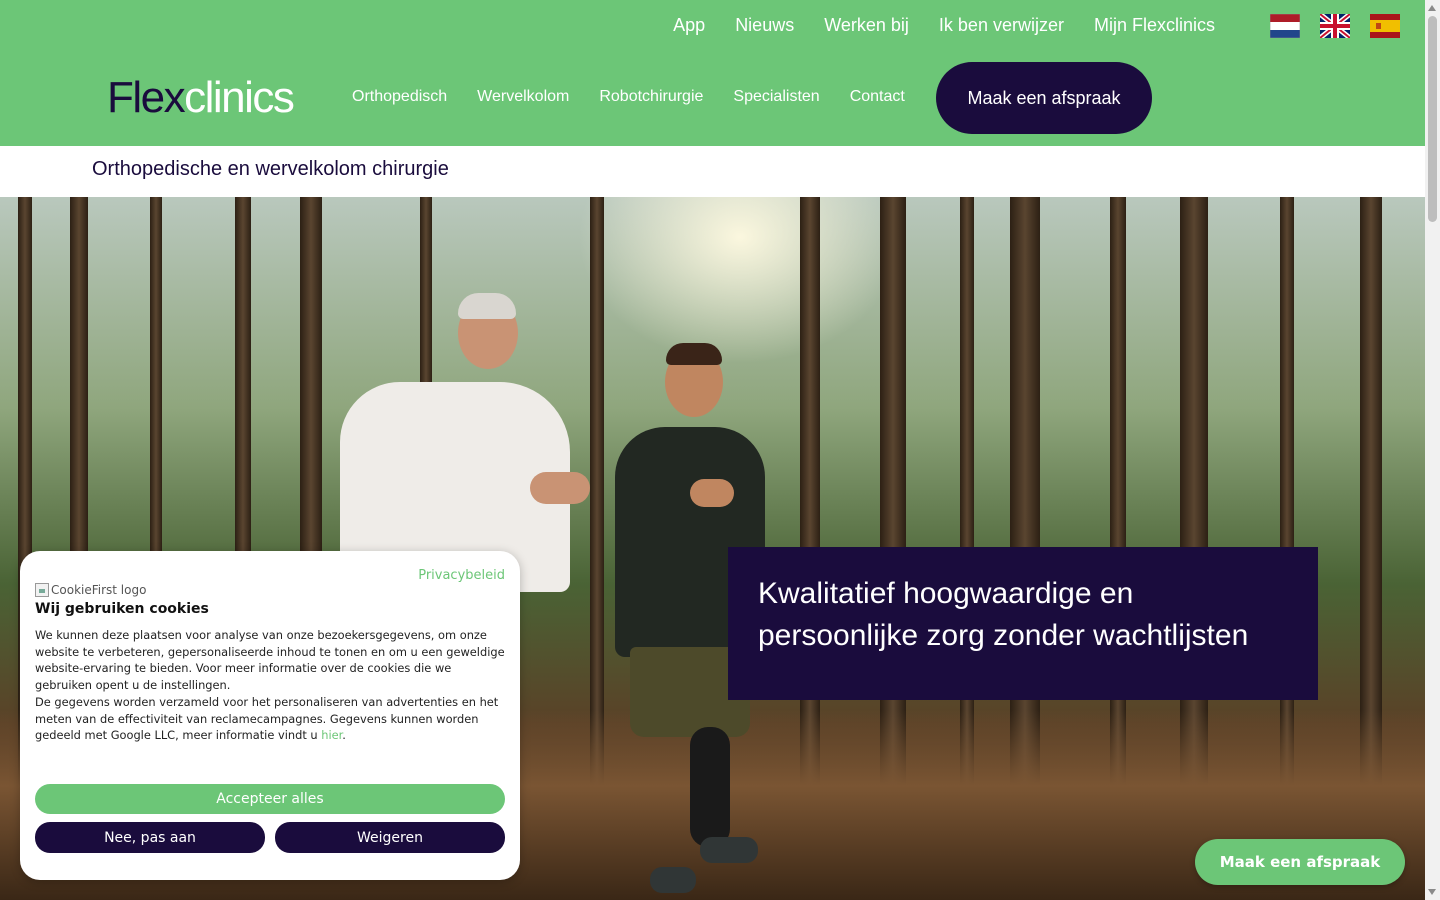 The image size is (1440, 900). Describe the element at coordinates (390, 837) in the screenshot. I see `refuse-button: Weigeren` at that location.